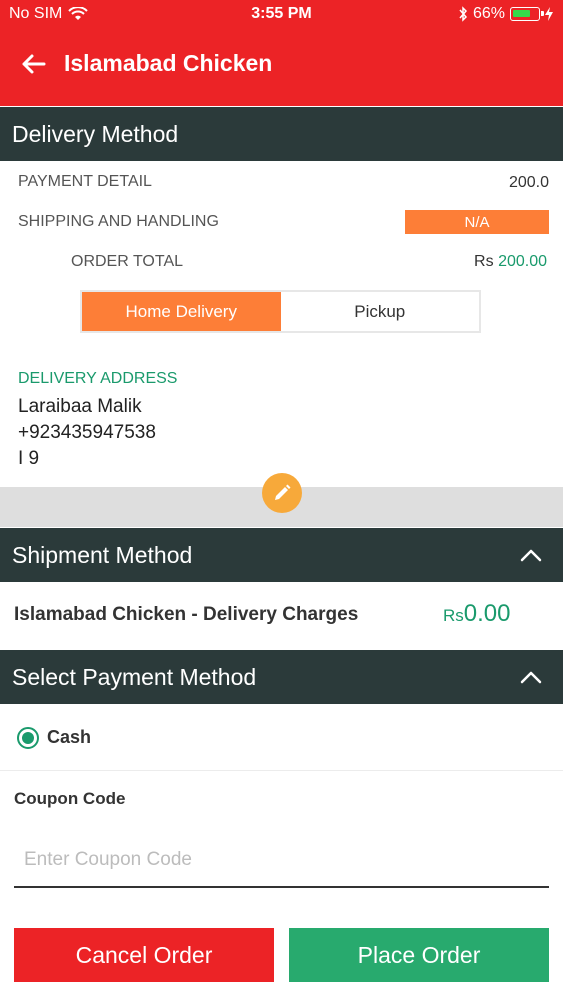  Describe the element at coordinates (281, 134) in the screenshot. I see `delivery-method-header: Delivery Method` at that location.